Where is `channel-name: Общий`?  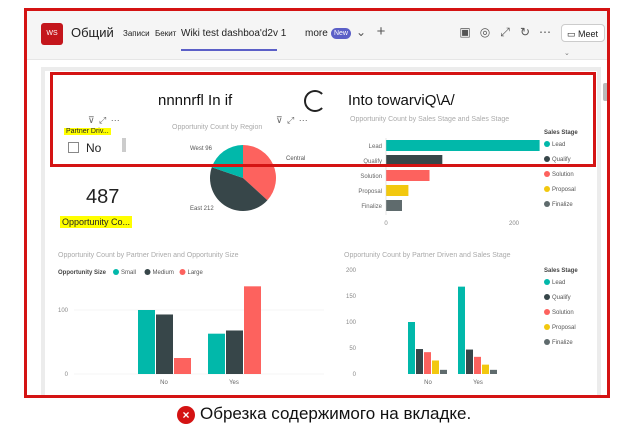
channel-name: Общий is located at coordinates (92, 32).